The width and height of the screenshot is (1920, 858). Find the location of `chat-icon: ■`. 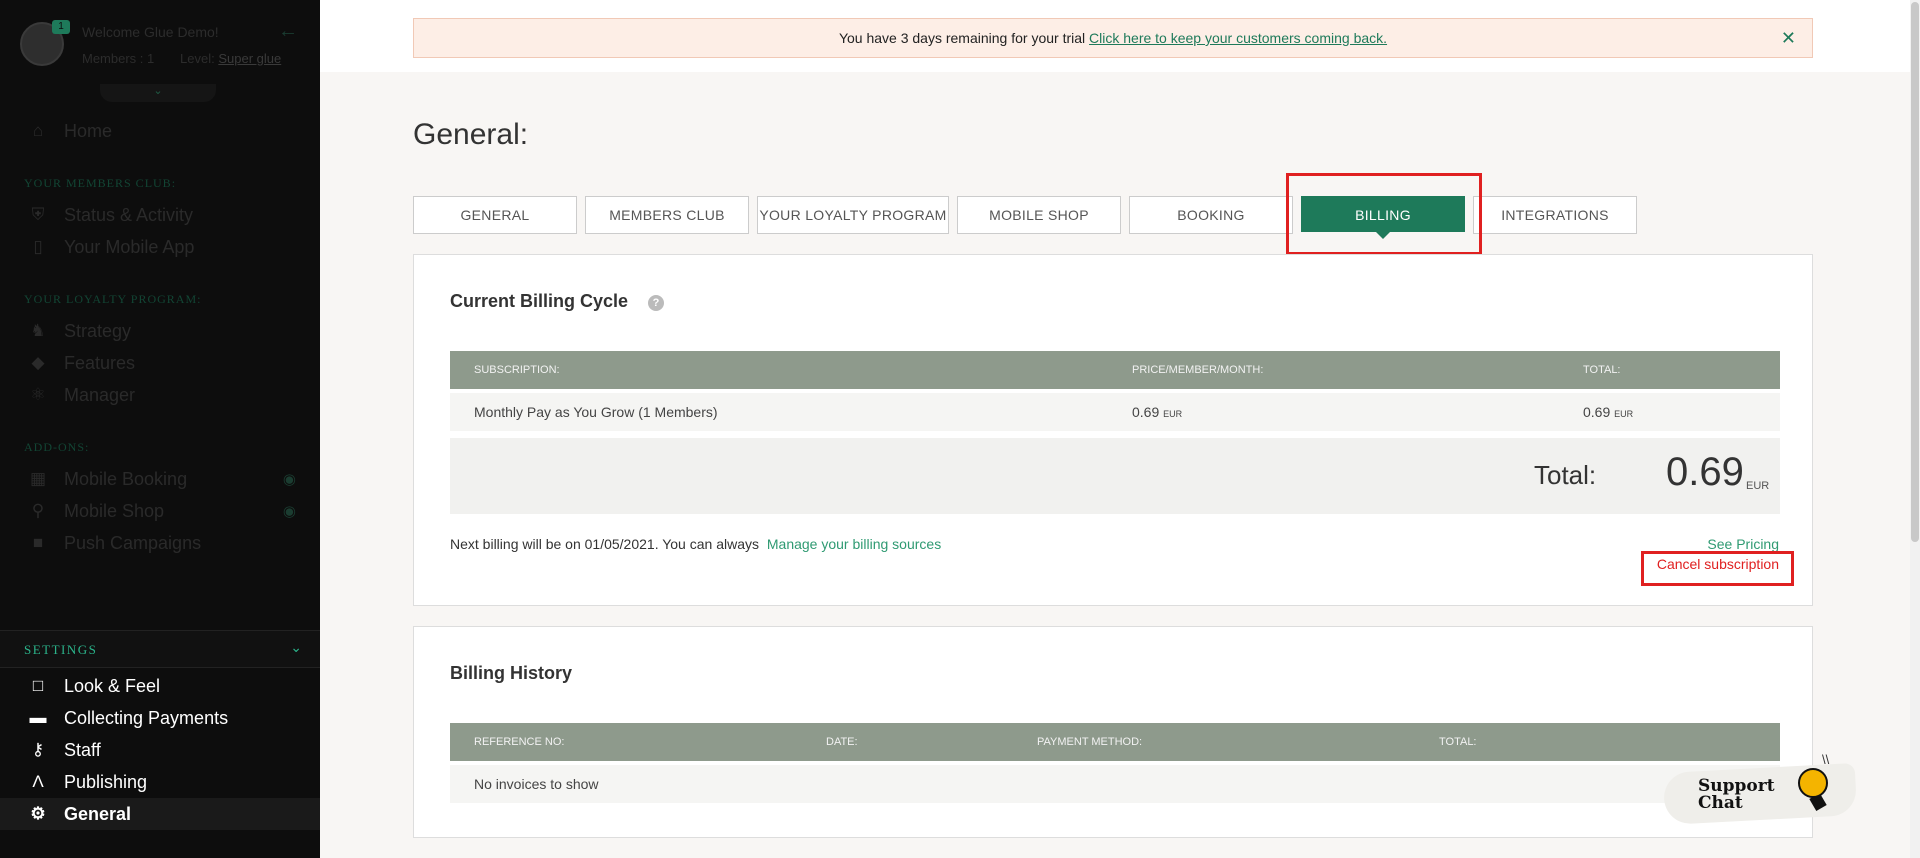

chat-icon: ■ is located at coordinates (38, 542).